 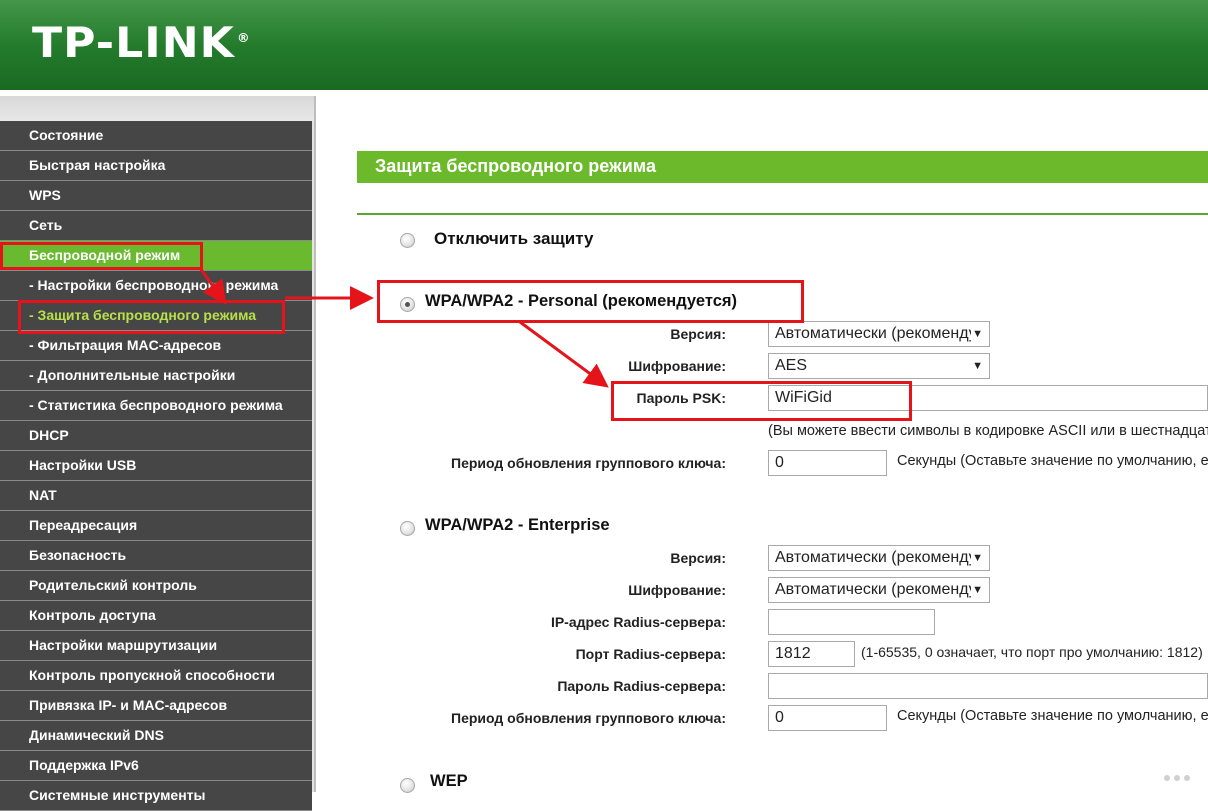 I want to click on radio-wpa-enterprise, so click(x=407, y=528).